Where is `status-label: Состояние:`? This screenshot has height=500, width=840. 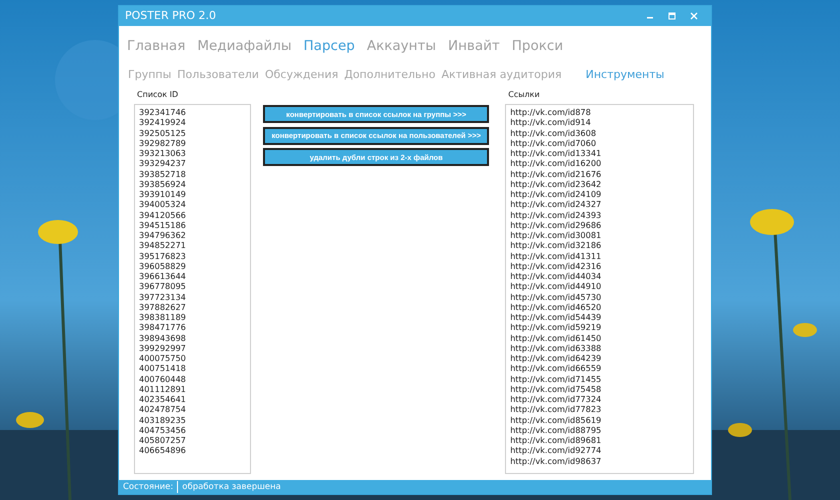
status-label: Состояние: is located at coordinates (148, 487).